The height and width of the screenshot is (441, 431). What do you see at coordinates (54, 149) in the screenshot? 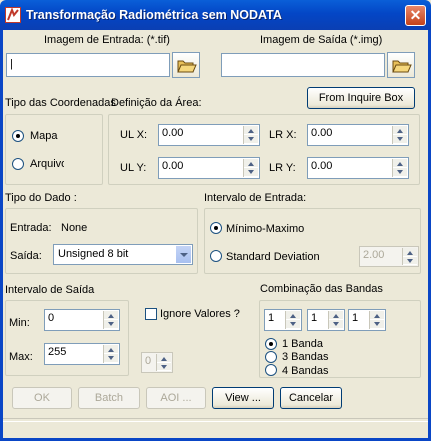
I see `coords-group` at bounding box center [54, 149].